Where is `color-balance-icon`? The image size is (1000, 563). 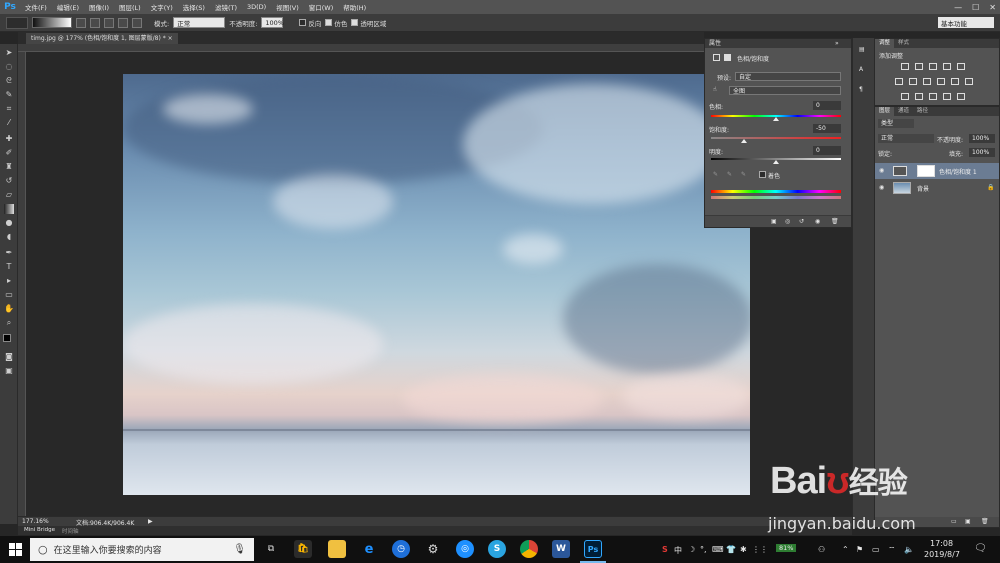 color-balance-icon is located at coordinates (913, 81).